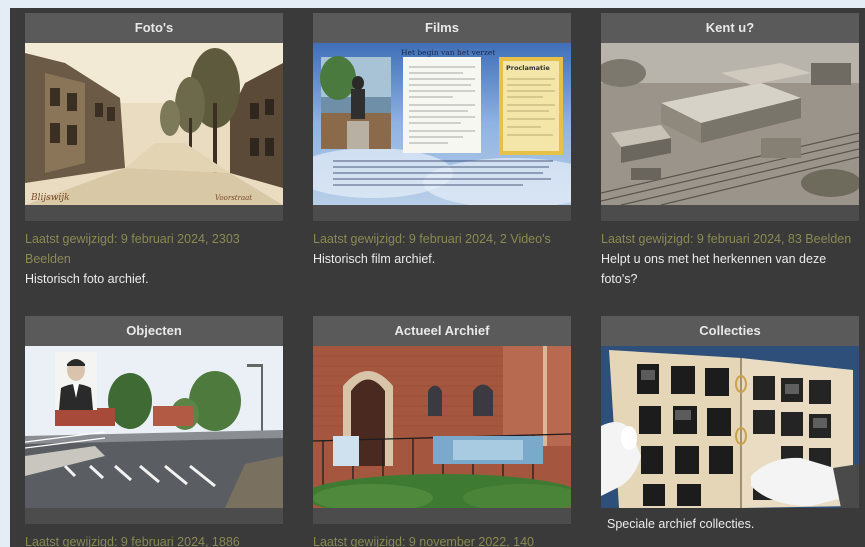  Describe the element at coordinates (154, 331) in the screenshot. I see `card-title: Objecten` at that location.